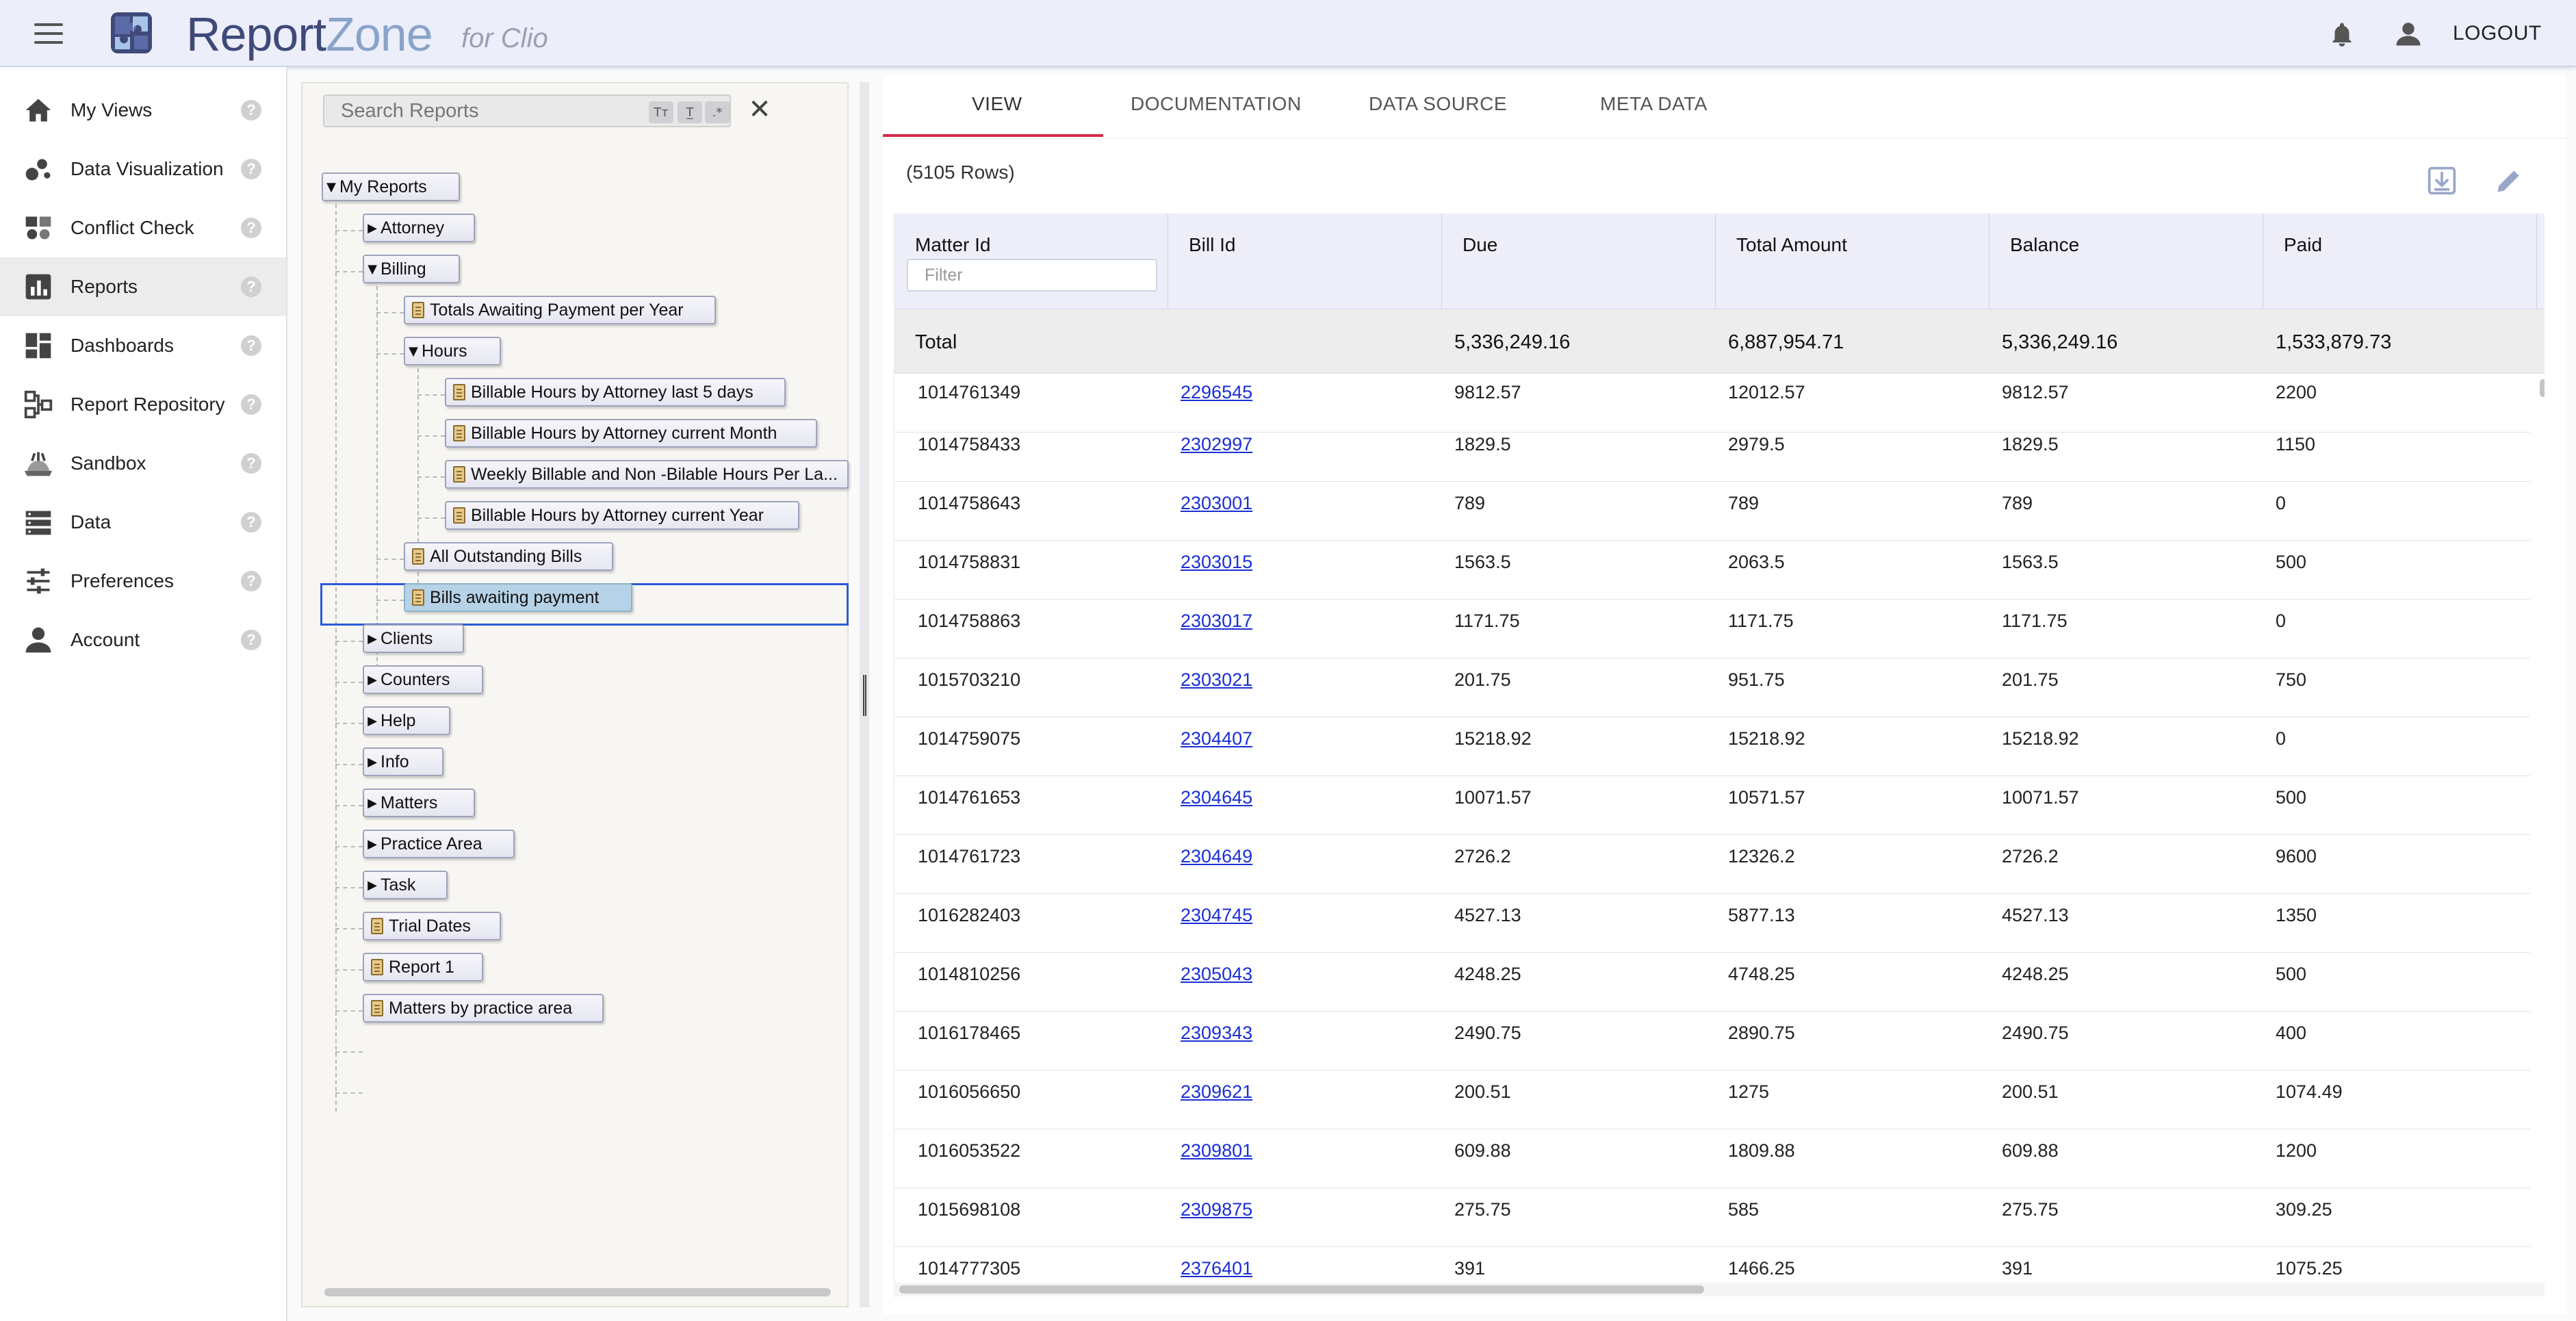  What do you see at coordinates (2400, 261) in the screenshot?
I see `column-header-paid: Paid` at bounding box center [2400, 261].